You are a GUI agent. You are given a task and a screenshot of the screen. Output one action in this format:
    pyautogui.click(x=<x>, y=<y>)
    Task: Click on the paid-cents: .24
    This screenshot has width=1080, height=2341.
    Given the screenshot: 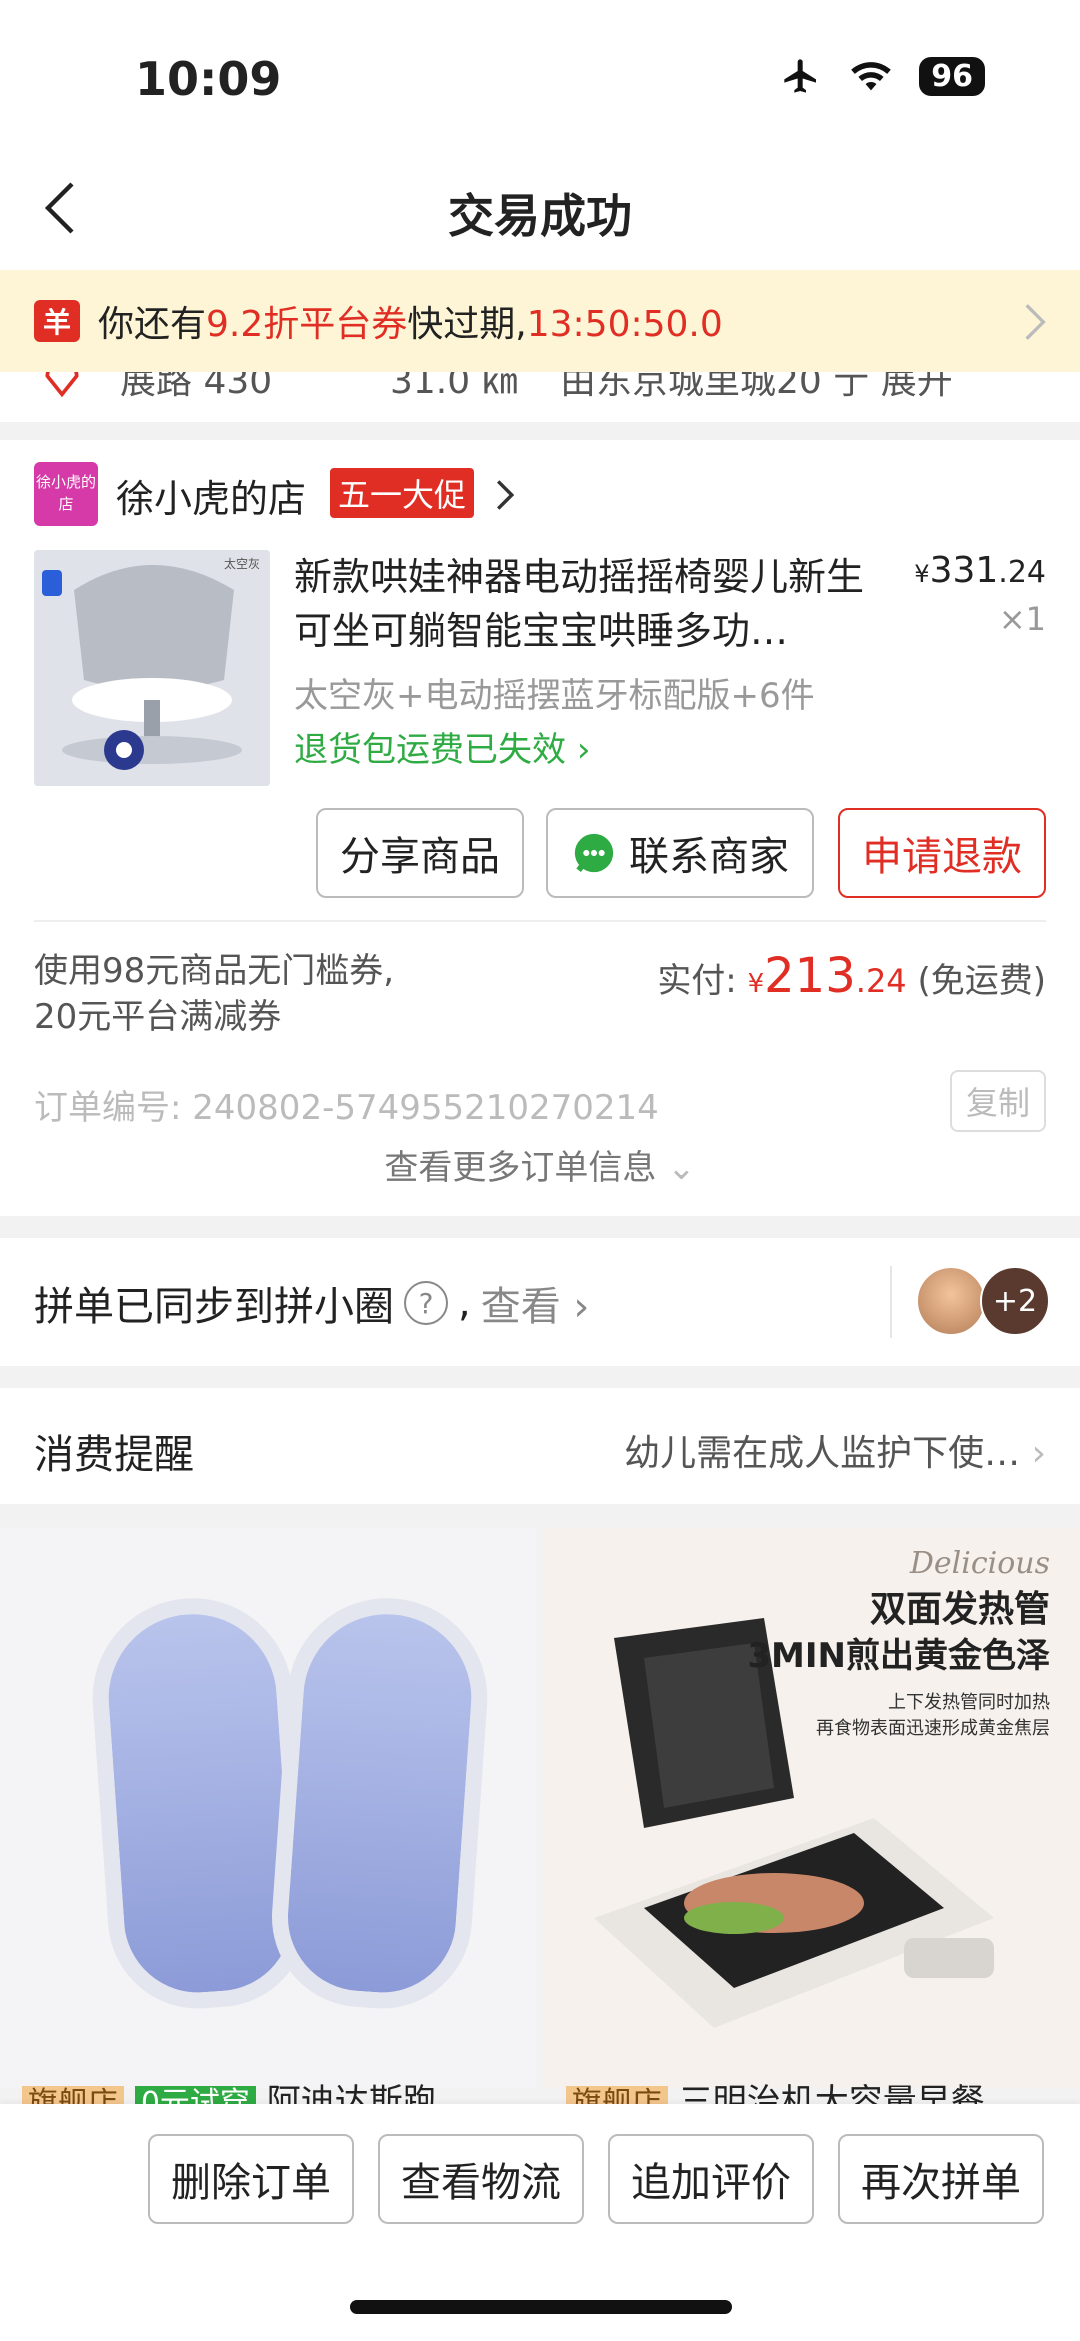 What is the action you would take?
    pyautogui.click(x=881, y=981)
    